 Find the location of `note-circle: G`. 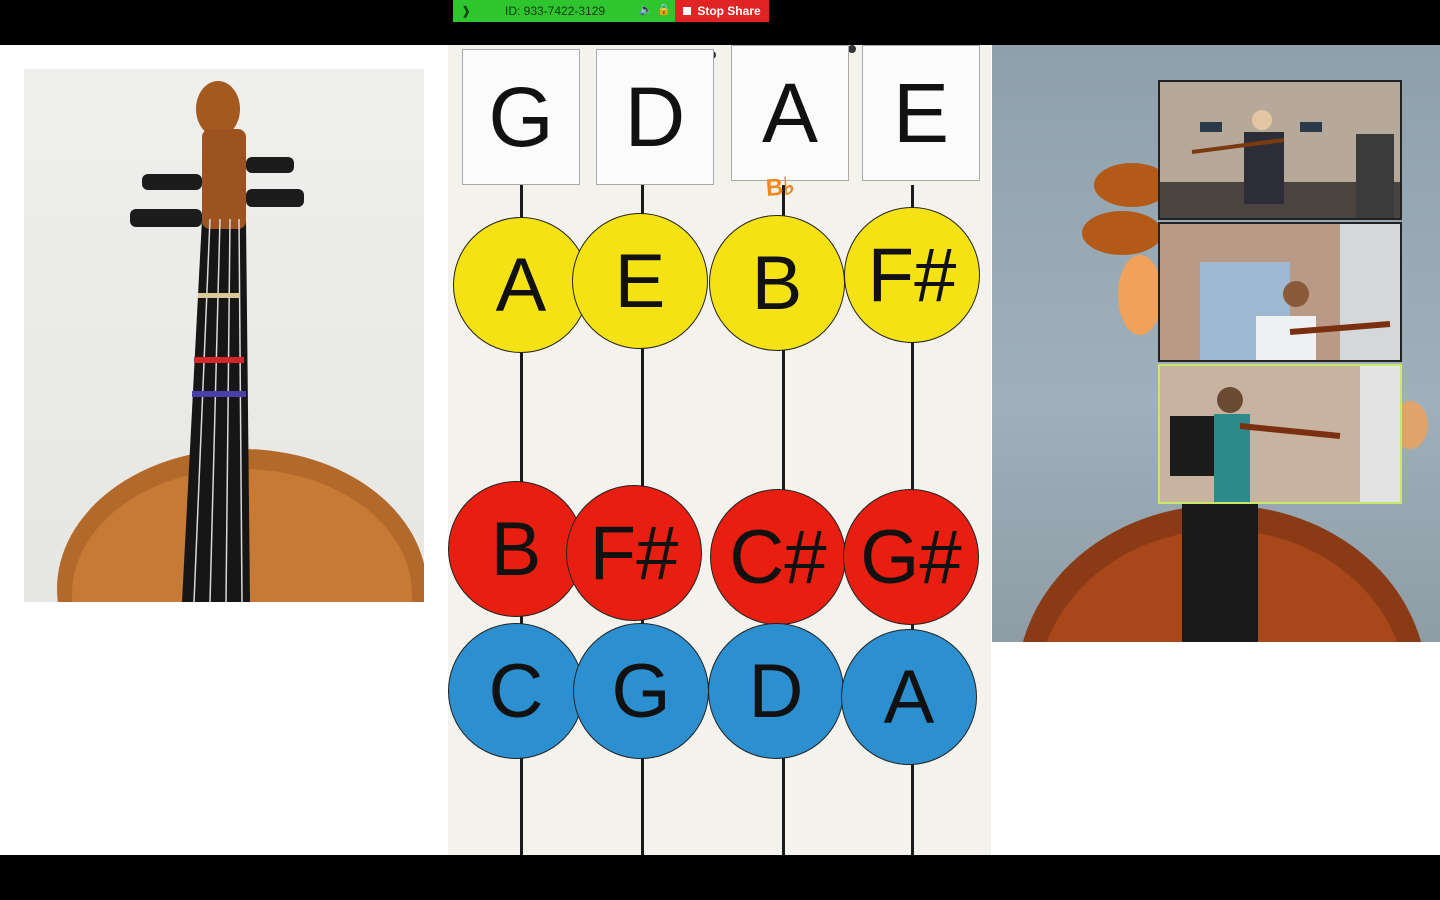

note-circle: G is located at coordinates (641, 691).